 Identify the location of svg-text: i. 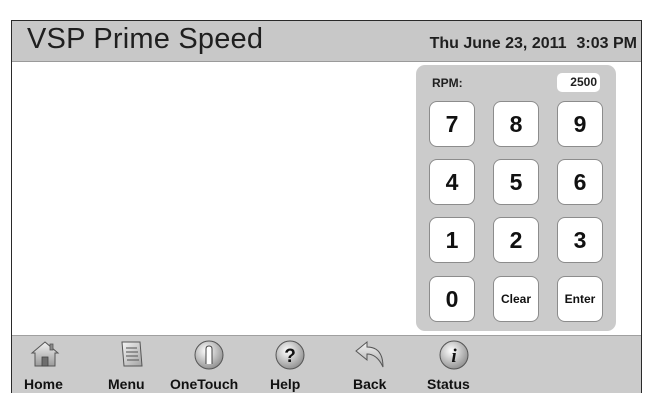
(454, 356).